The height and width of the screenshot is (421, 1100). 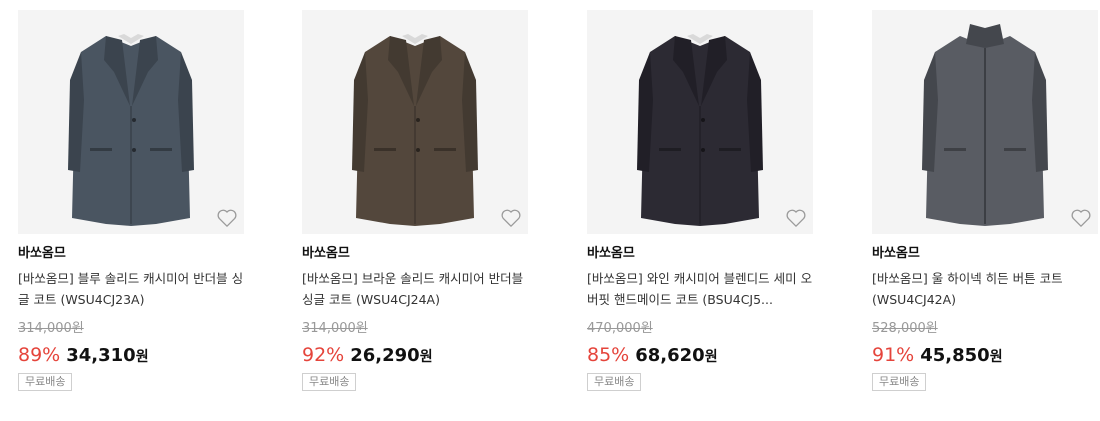 I want to click on original-price: 470,000원, so click(x=620, y=328).